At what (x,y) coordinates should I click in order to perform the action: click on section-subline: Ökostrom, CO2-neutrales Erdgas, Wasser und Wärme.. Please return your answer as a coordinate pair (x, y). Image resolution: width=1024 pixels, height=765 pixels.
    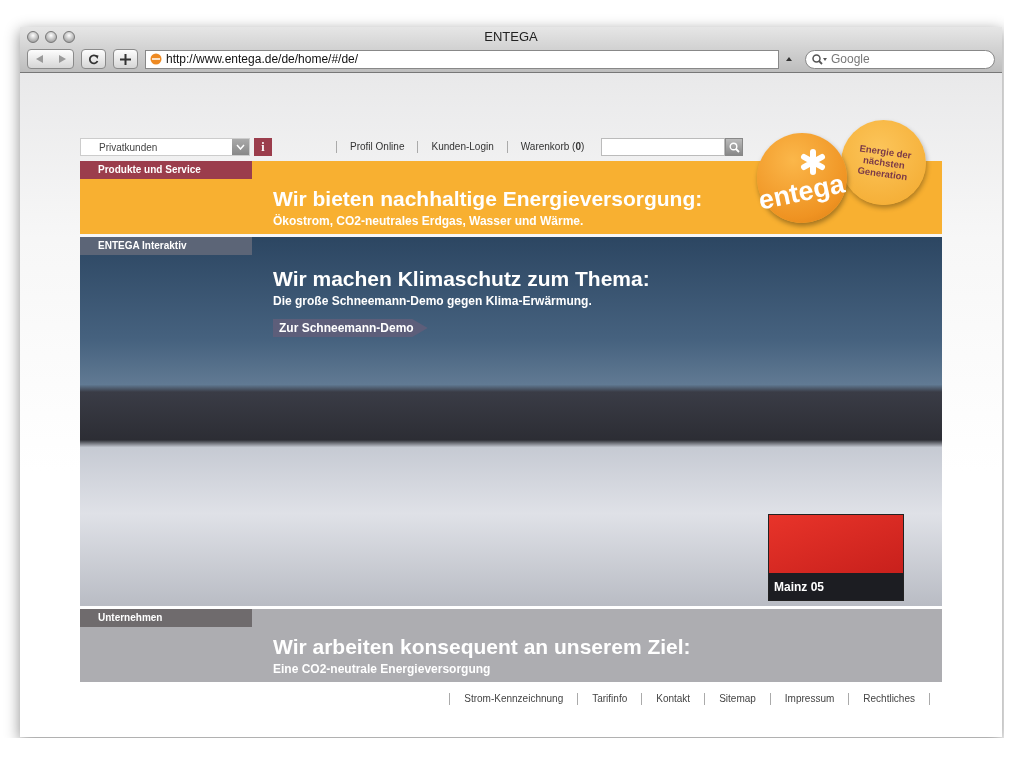
    Looking at the image, I should click on (428, 221).